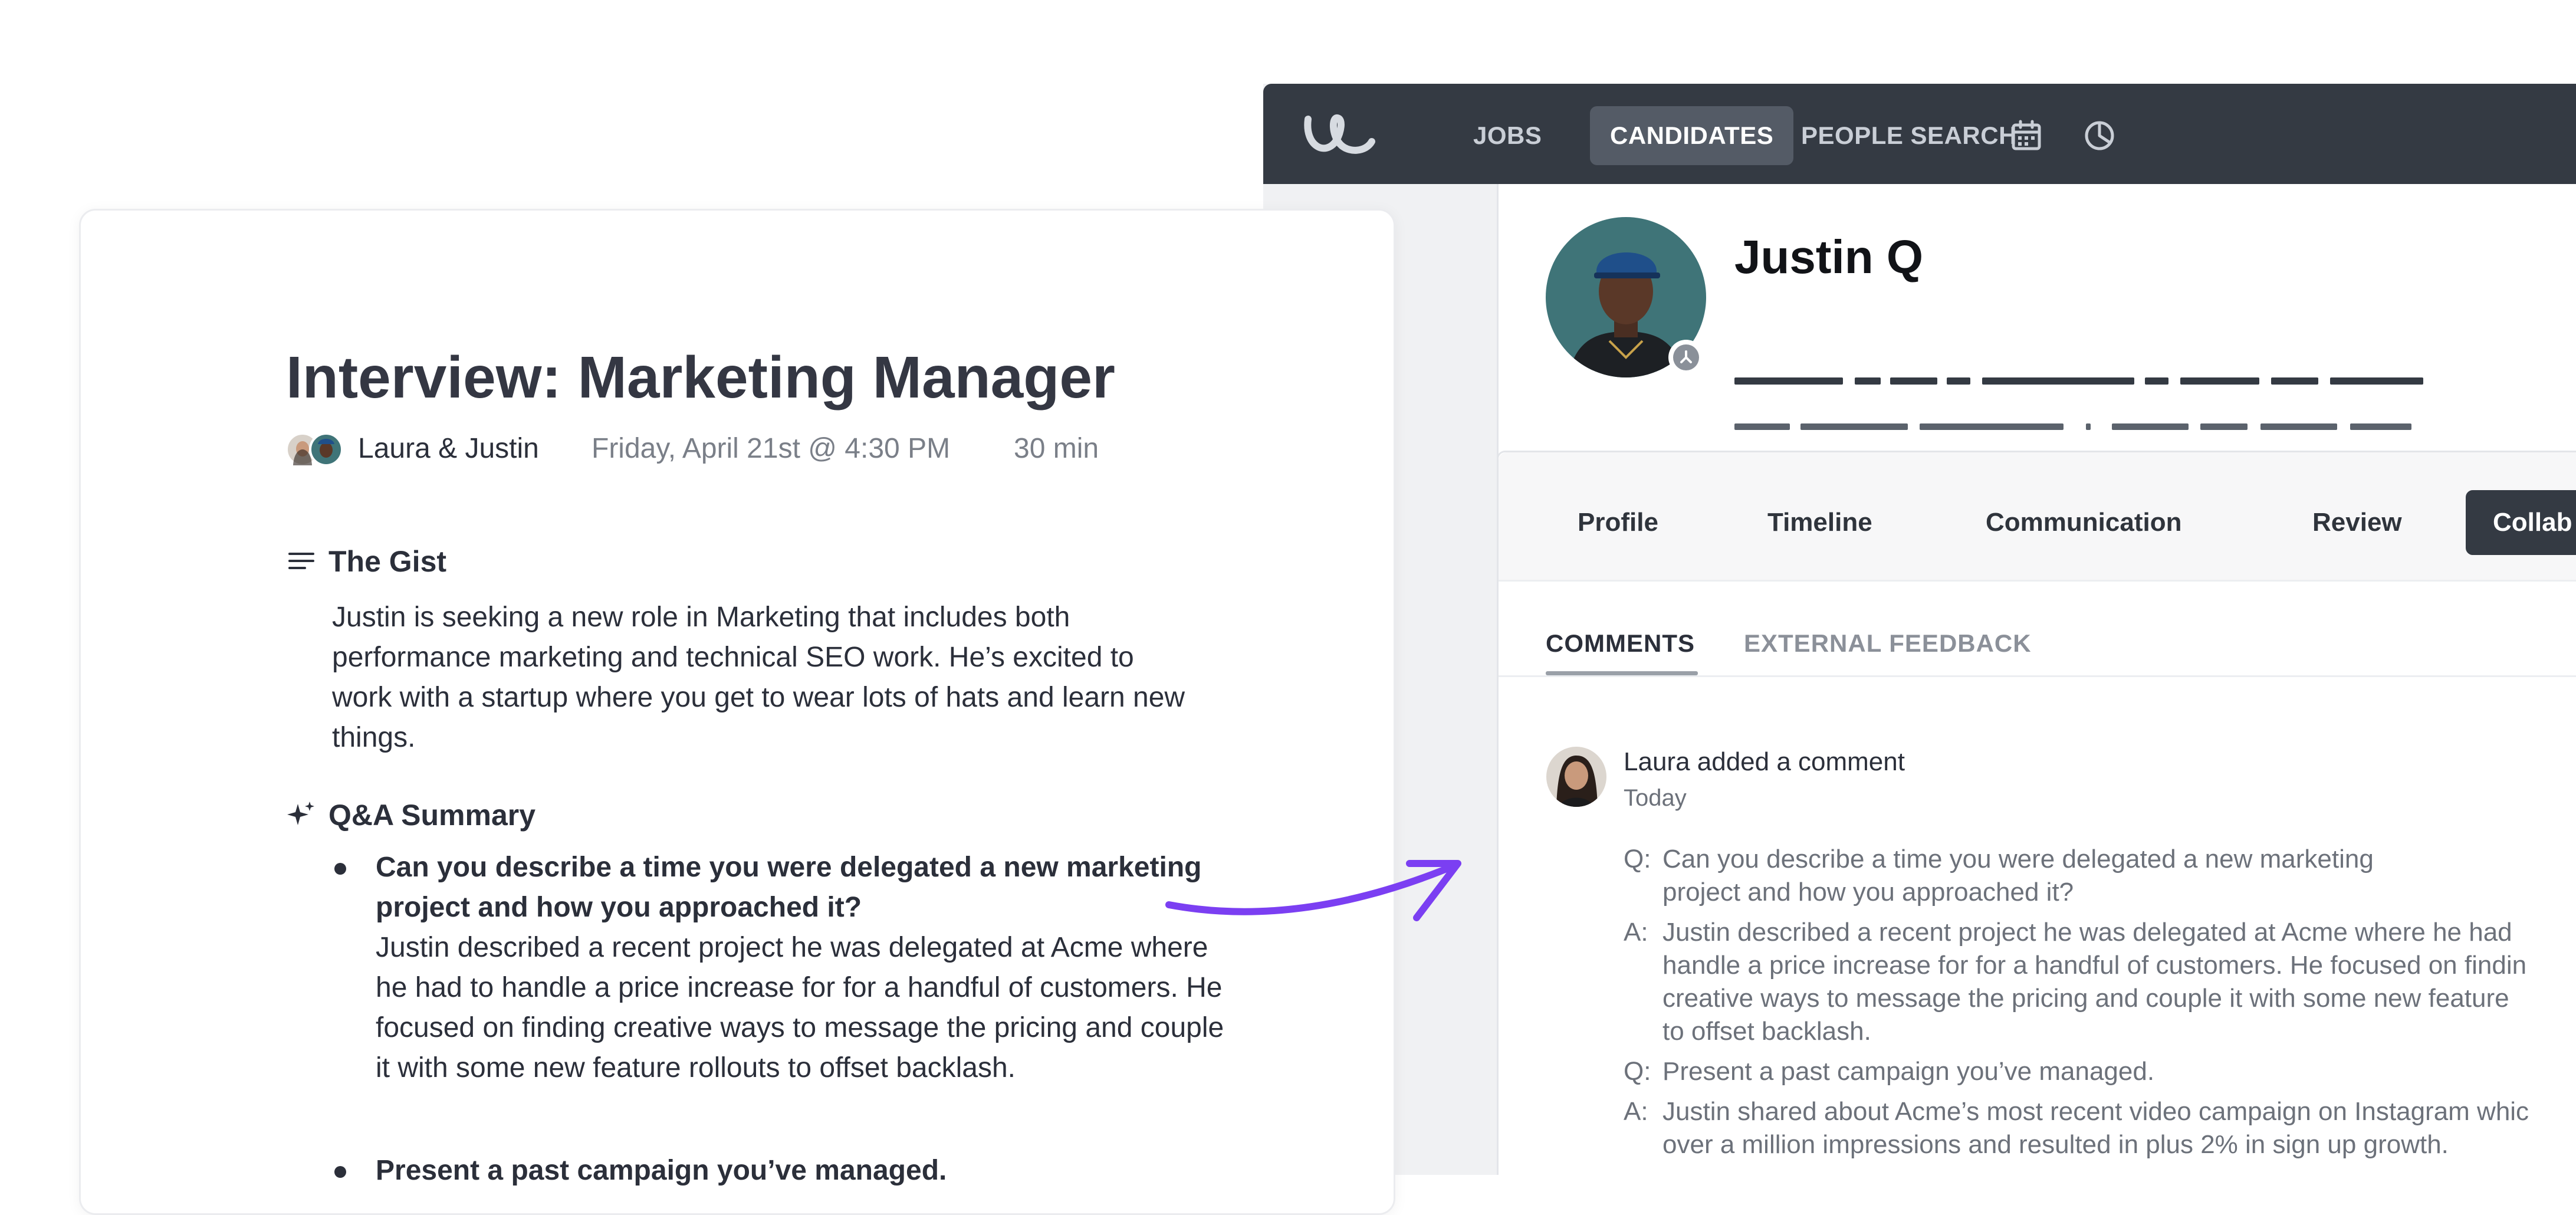 The height and width of the screenshot is (1215, 2576). What do you see at coordinates (1888, 643) in the screenshot?
I see `subtab-external-feedback: EXTERNAL FEEDBACK` at bounding box center [1888, 643].